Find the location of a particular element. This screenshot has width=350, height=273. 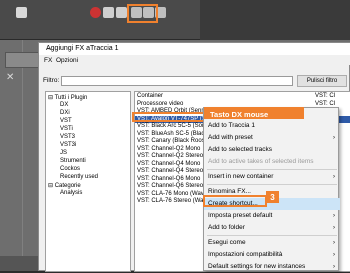

step-number-badge: 3 is located at coordinates (272, 197).